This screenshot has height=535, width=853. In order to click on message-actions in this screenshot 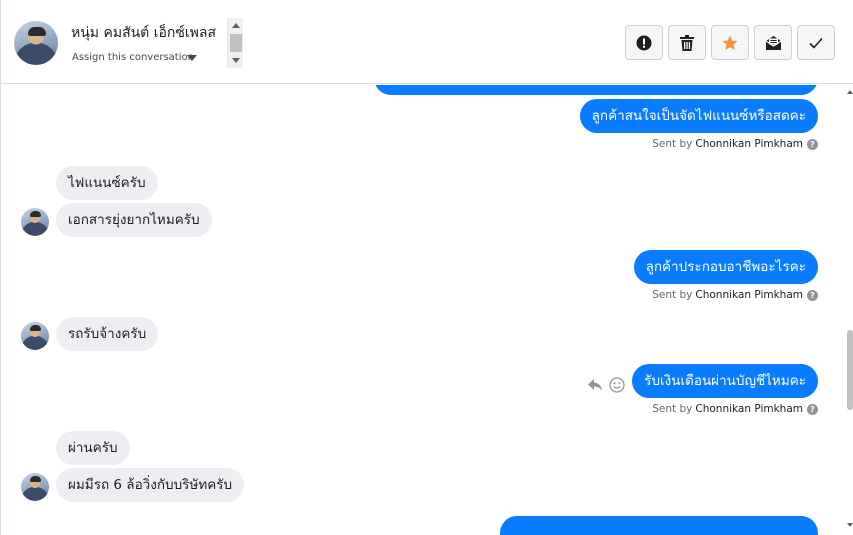, I will do `click(606, 385)`.